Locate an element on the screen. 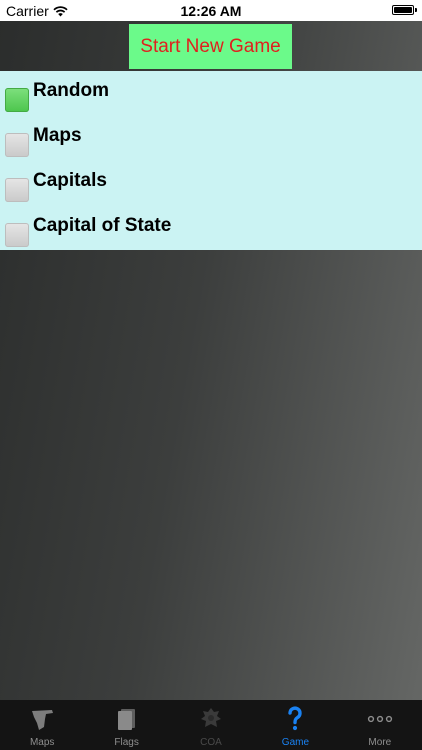 This screenshot has height=750, width=422. more-dots-icon is located at coordinates (379, 719).